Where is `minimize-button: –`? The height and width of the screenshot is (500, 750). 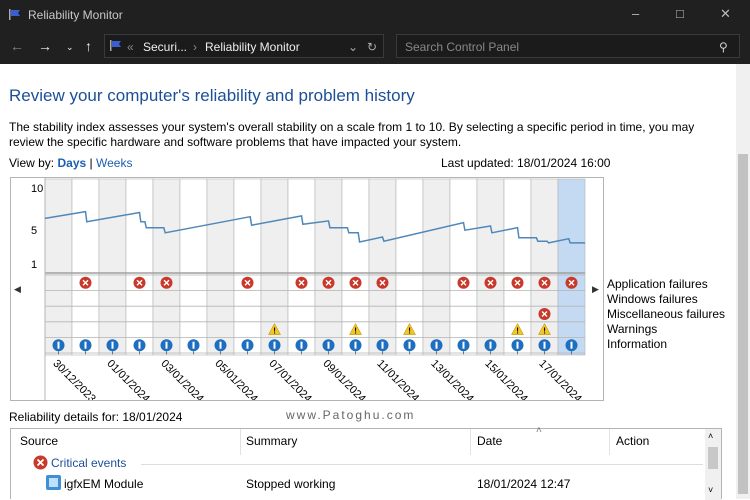 minimize-button: – is located at coordinates (635, 13).